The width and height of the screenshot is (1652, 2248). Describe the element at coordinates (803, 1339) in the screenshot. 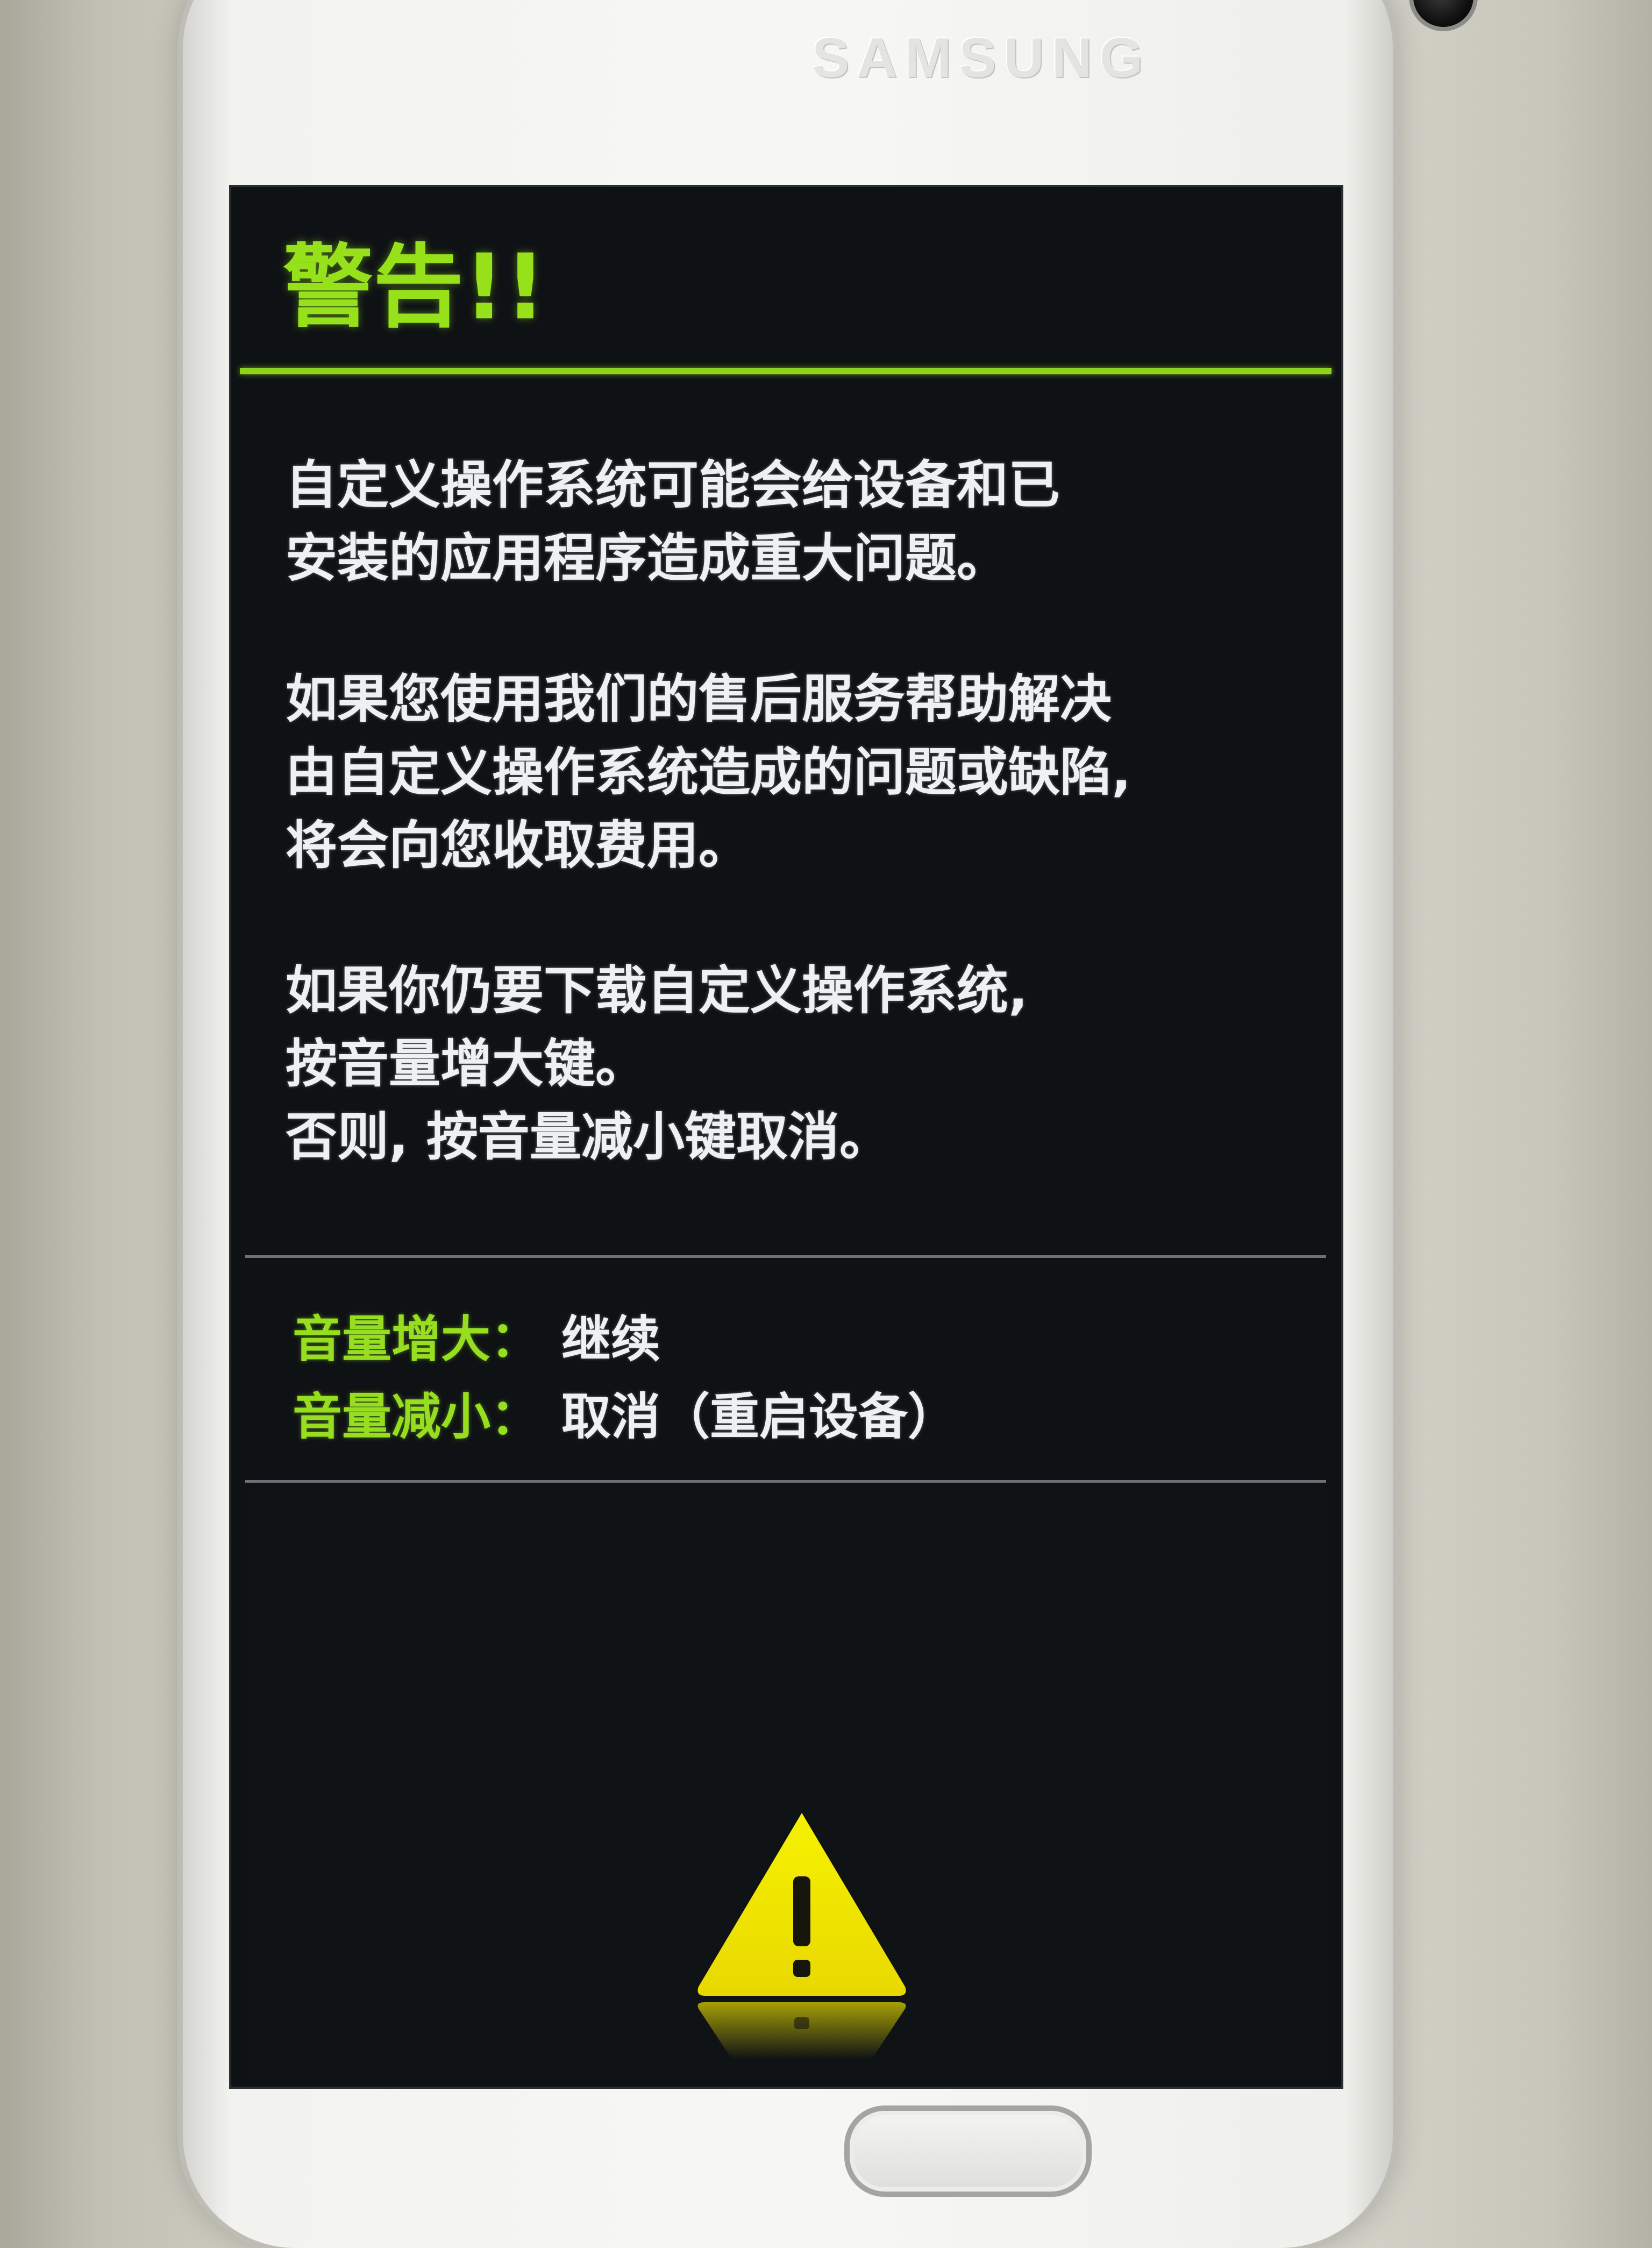

I see `volume-up-option: 音量增大： 继续` at that location.